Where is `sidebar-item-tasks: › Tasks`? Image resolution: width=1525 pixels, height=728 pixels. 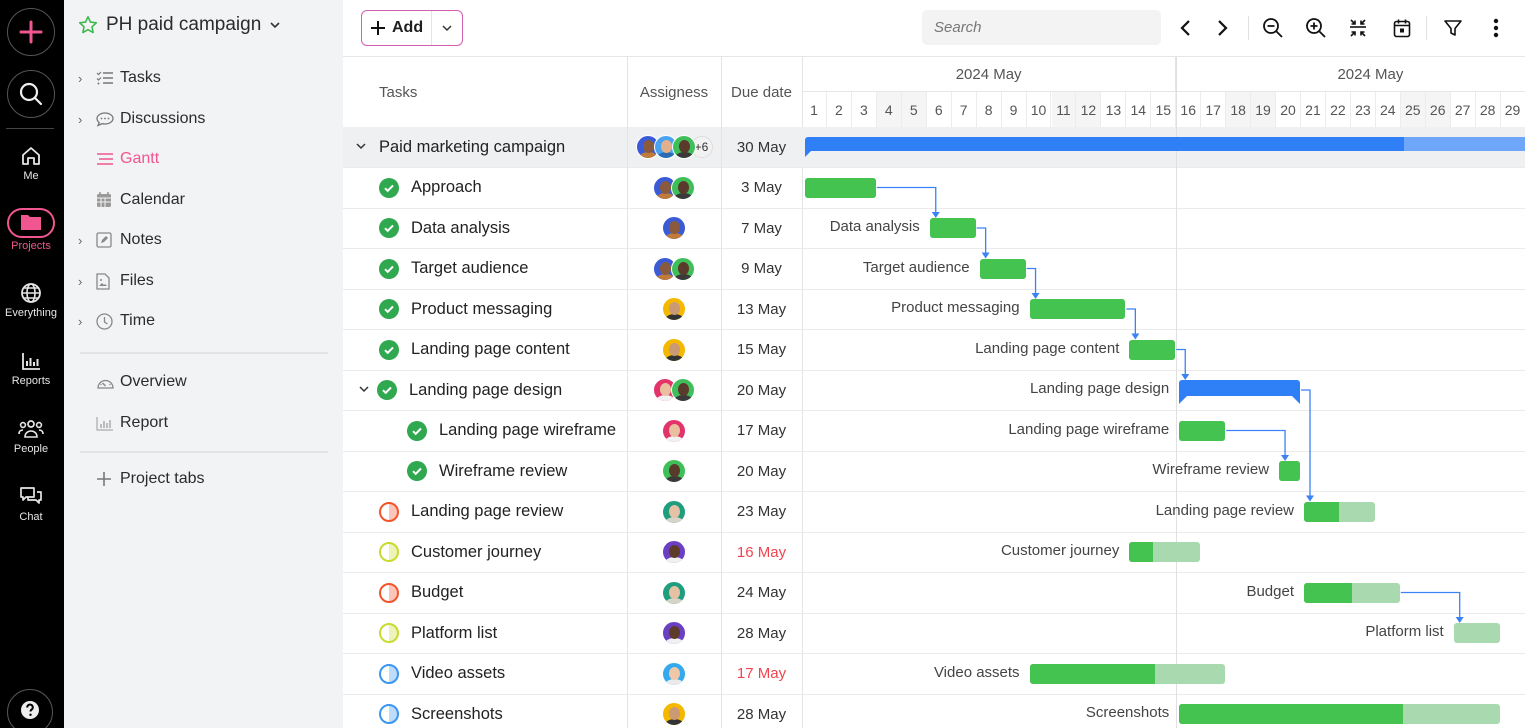
sidebar-item-tasks: › Tasks is located at coordinates (119, 78).